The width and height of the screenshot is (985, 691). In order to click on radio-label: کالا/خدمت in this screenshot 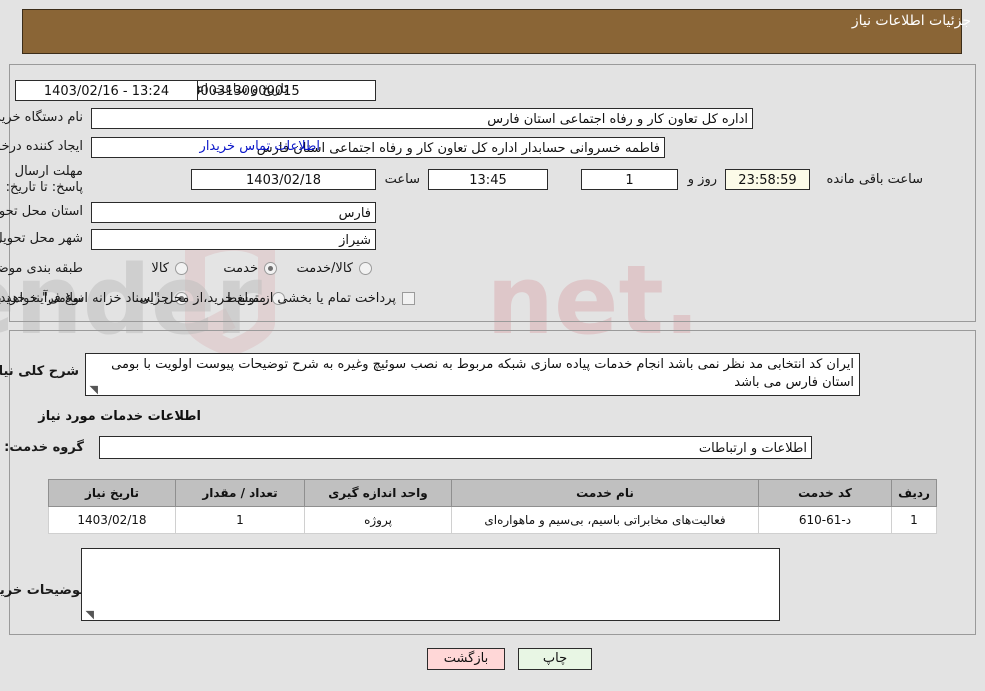, I will do `click(324, 268)`.